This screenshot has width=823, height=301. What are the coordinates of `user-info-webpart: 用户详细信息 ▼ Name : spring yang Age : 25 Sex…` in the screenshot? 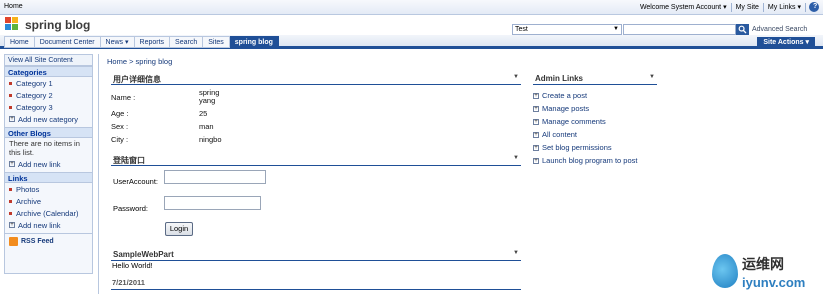 It's located at (316, 109).